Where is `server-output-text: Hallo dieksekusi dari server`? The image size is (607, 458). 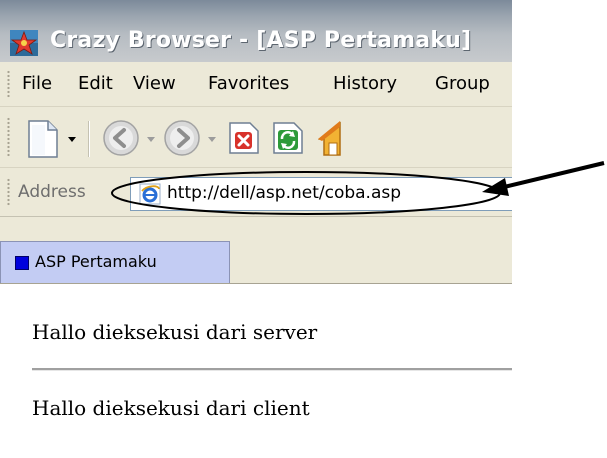
server-output-text: Hallo dieksekusi dari server is located at coordinates (175, 332).